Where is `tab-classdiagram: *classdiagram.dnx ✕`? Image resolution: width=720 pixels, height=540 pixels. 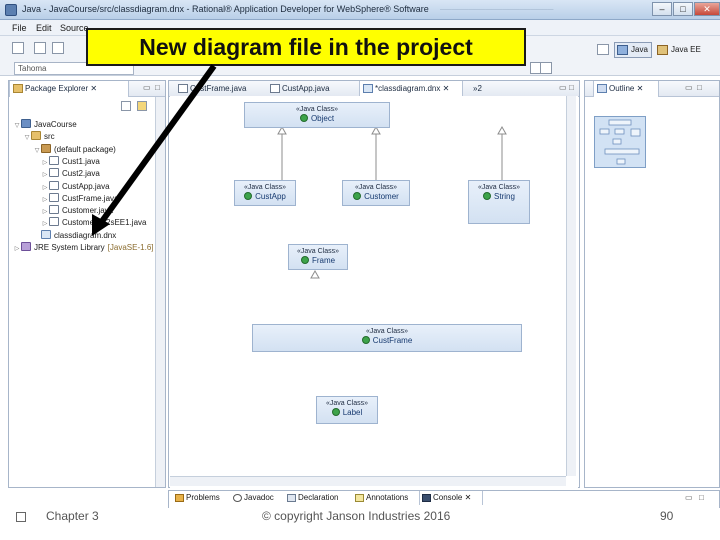 tab-classdiagram: *classdiagram.dnx ✕ is located at coordinates (411, 89).